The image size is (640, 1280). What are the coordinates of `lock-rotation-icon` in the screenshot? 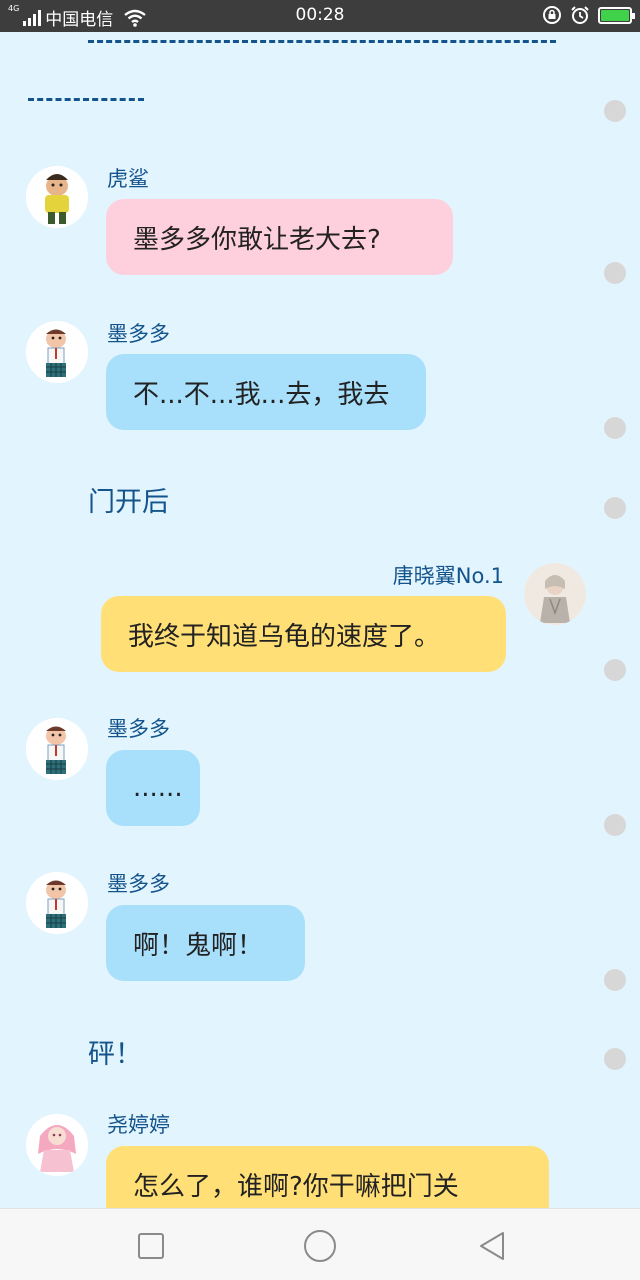 It's located at (552, 15).